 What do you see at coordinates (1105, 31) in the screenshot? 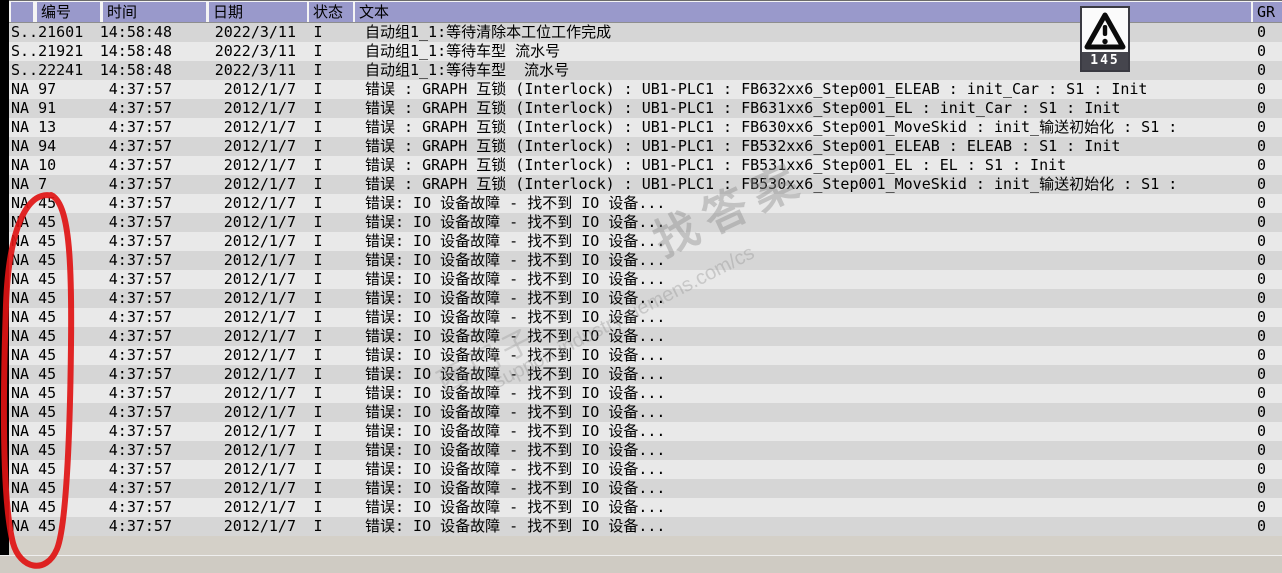
I see `warning-triangle-icon` at bounding box center [1105, 31].